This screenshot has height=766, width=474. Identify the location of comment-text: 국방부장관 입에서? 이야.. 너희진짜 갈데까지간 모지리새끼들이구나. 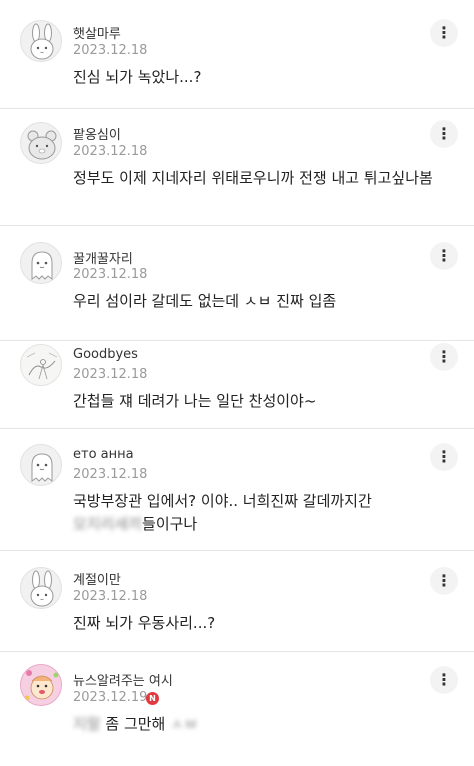
(253, 513).